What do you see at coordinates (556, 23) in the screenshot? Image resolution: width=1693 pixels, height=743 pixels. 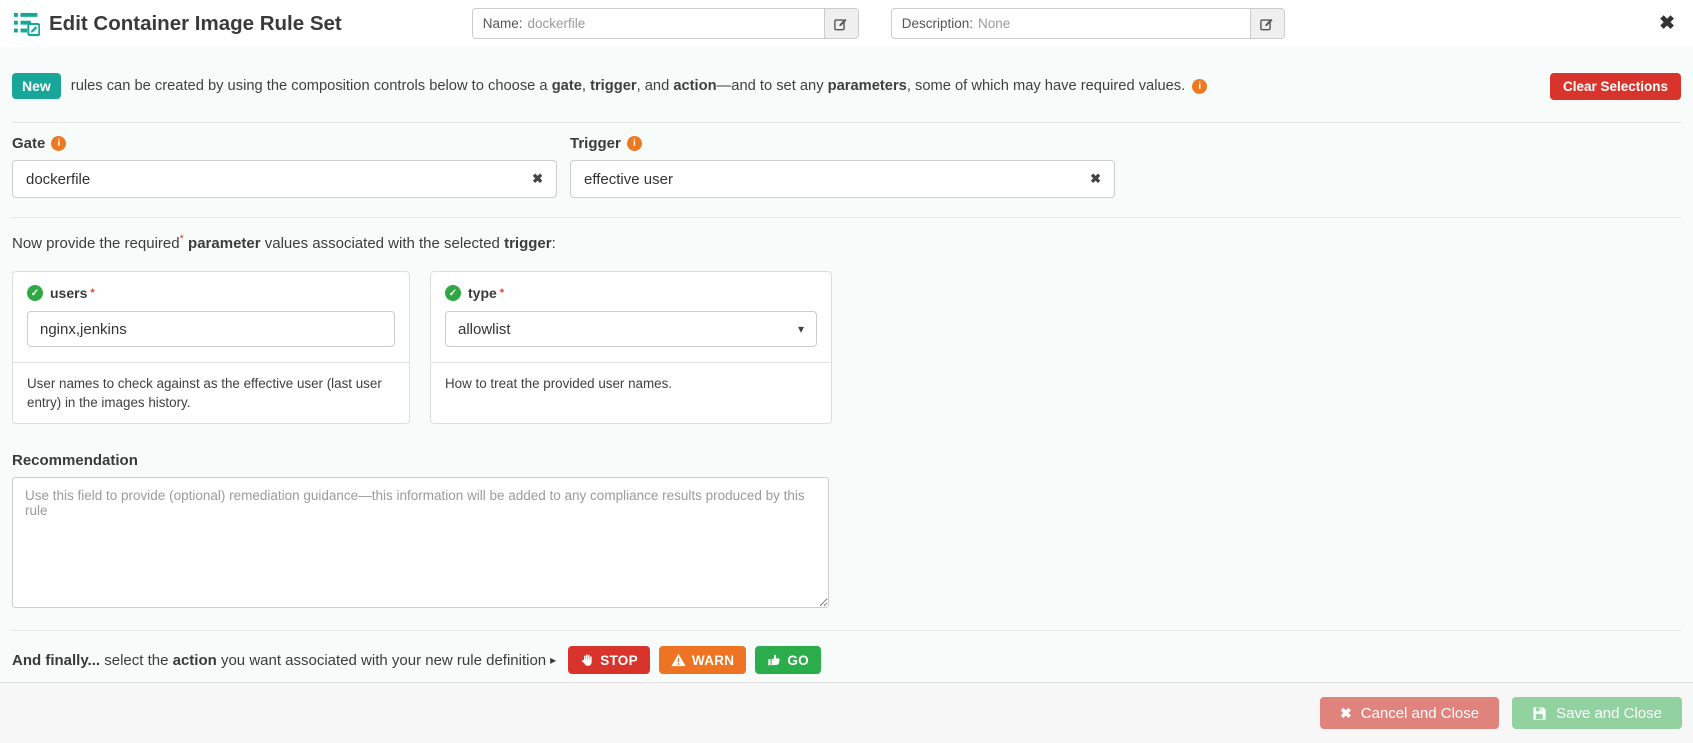 I see `name-field-value: dockerfile` at bounding box center [556, 23].